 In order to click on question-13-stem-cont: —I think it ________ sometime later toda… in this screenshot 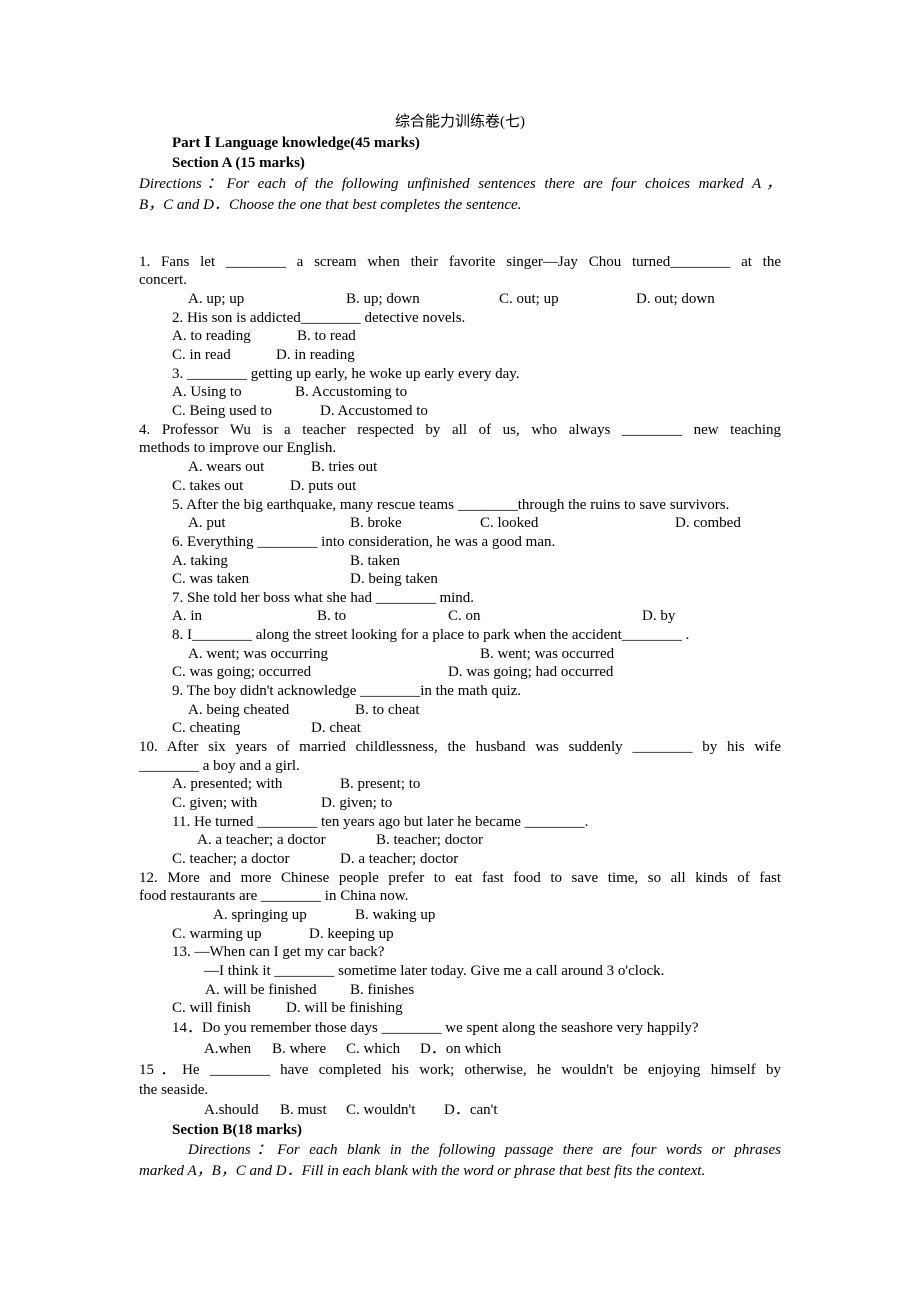, I will do `click(434, 971)`.